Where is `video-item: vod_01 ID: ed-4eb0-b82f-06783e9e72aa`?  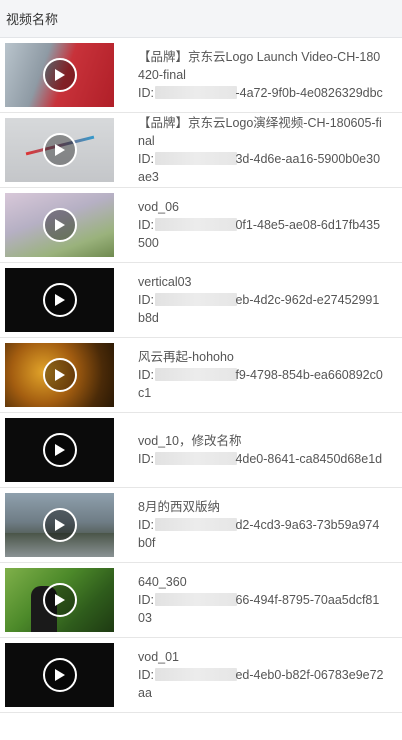
video-item: vod_01 ID: ed-4eb0-b82f-06783e9e72aa is located at coordinates (201, 675).